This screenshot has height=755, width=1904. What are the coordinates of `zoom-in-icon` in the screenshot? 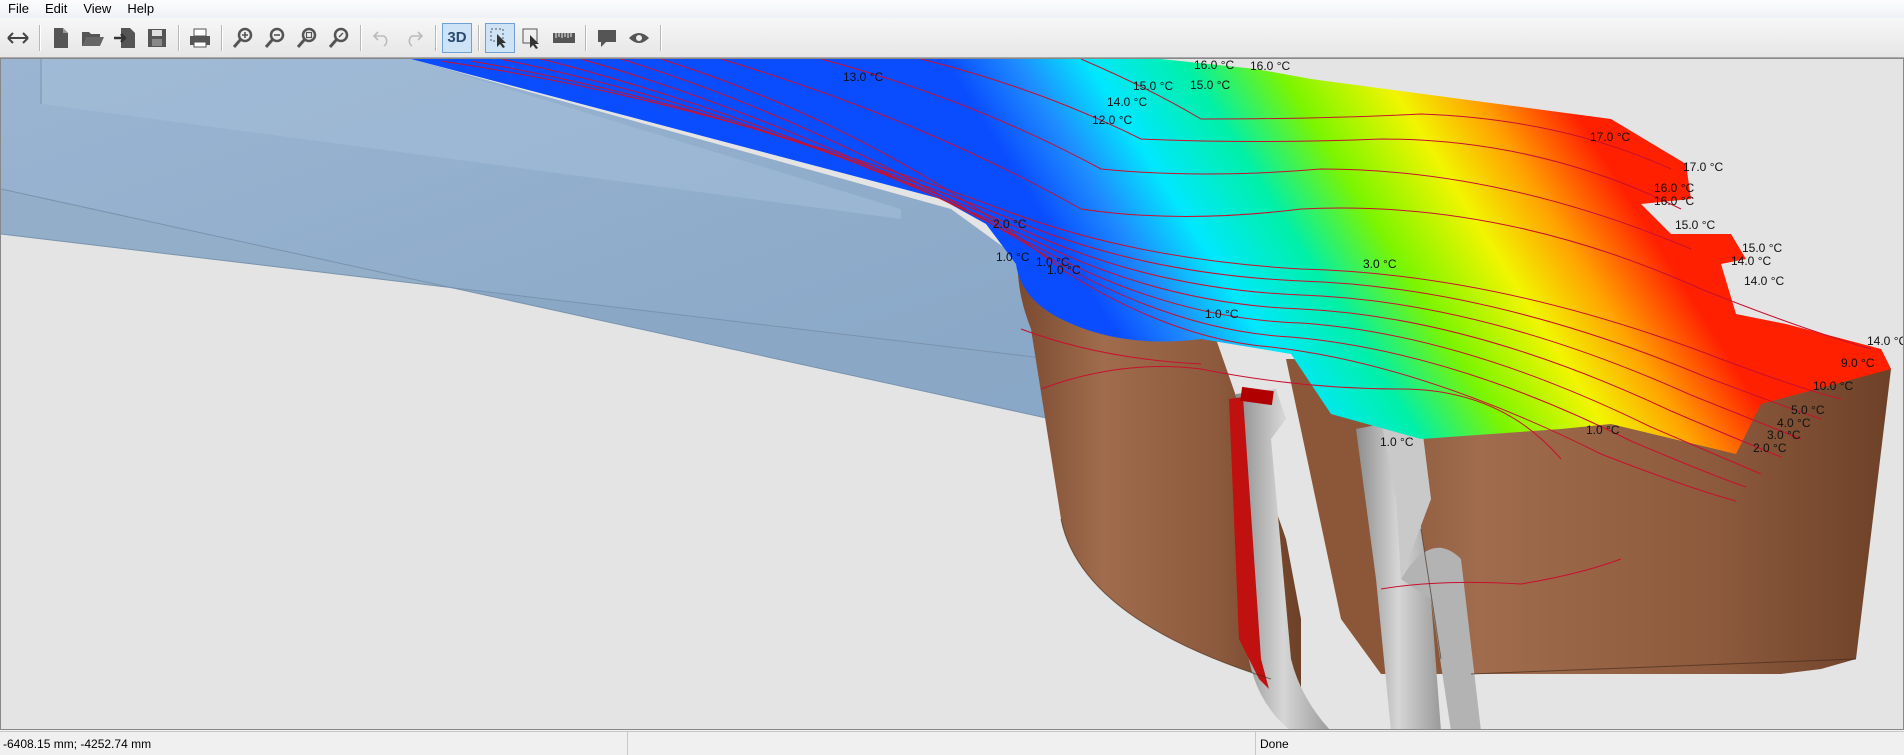 It's located at (242, 37).